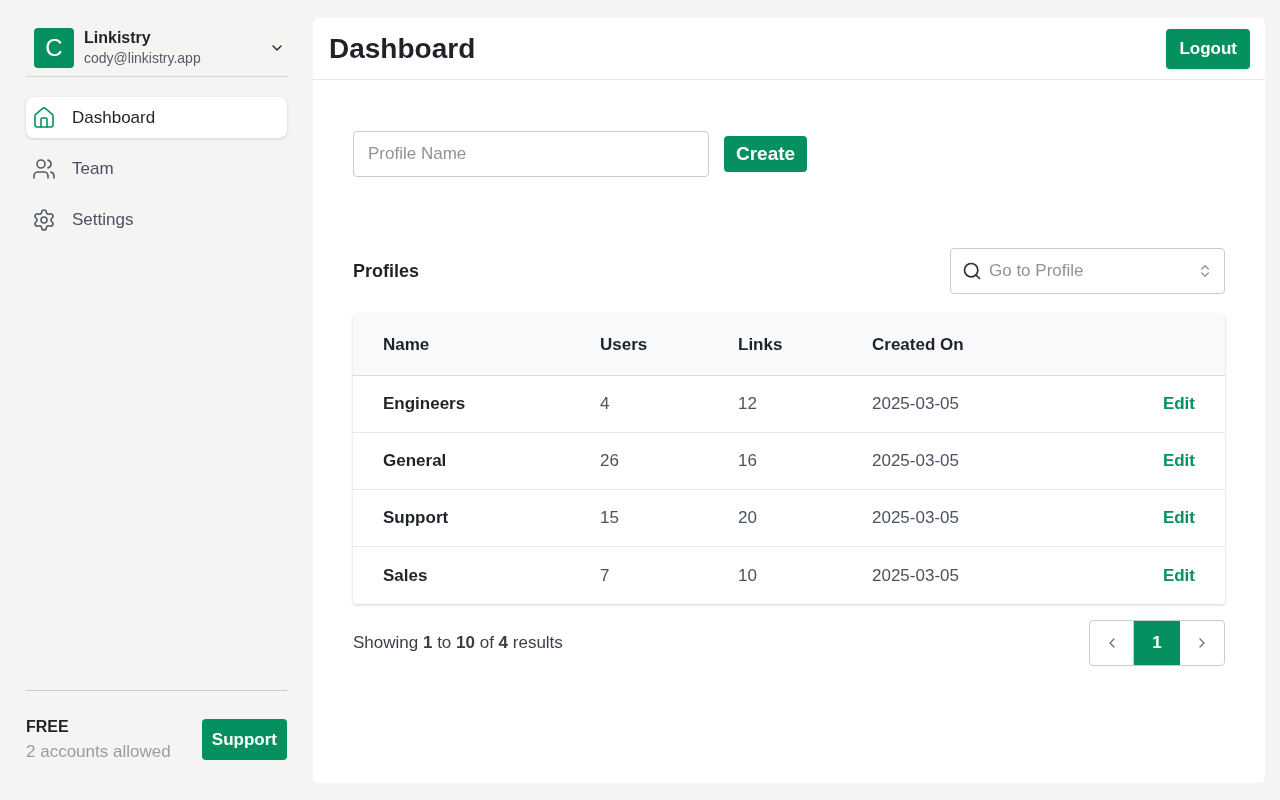 The width and height of the screenshot is (1280, 800). What do you see at coordinates (1208, 48) in the screenshot?
I see `logout-button: Logout` at bounding box center [1208, 48].